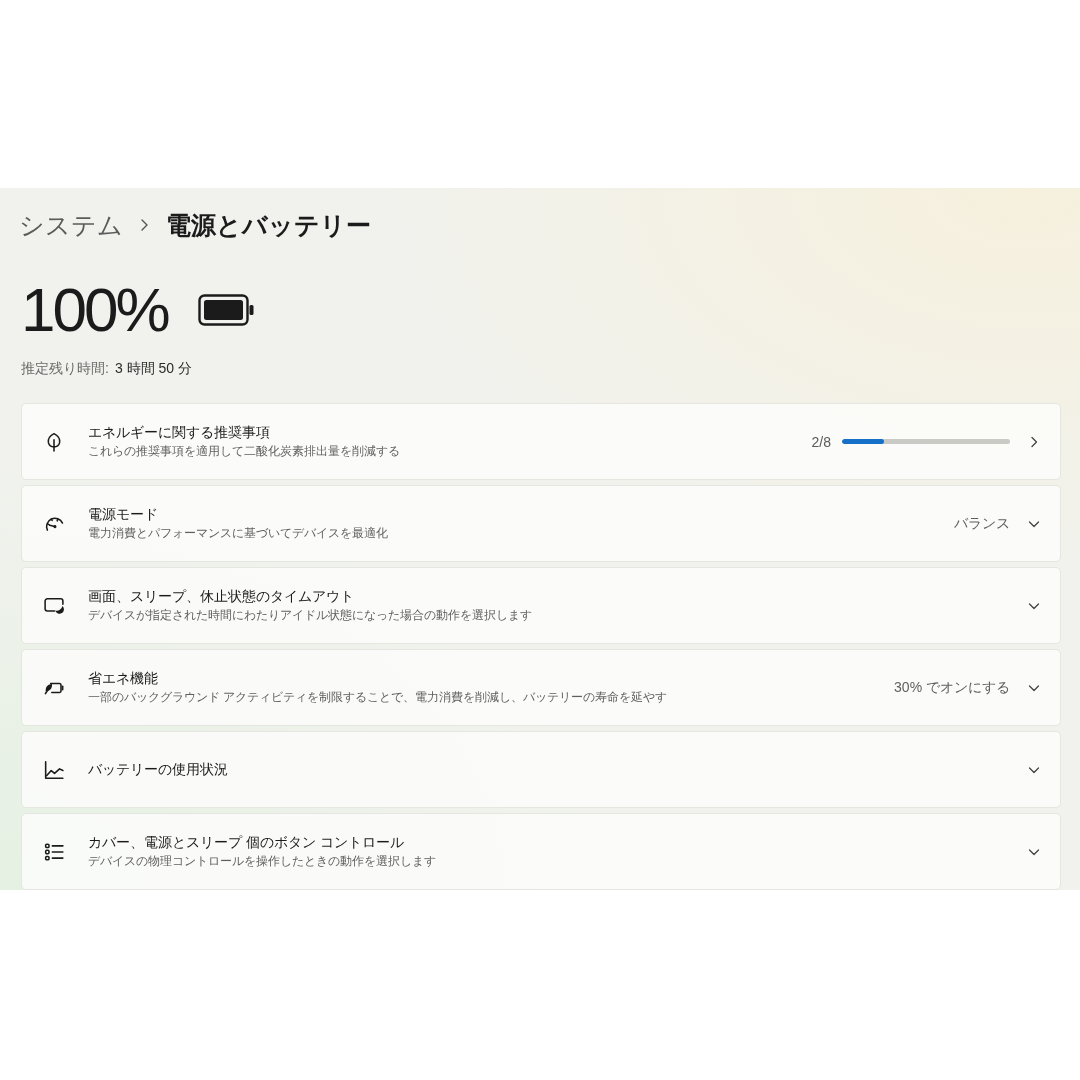  I want to click on setting-card: エネルギーに関する推奨事項 これらの推奨事項を適用して二酸化炭素排出量を削減する 2/8, so click(541, 441).